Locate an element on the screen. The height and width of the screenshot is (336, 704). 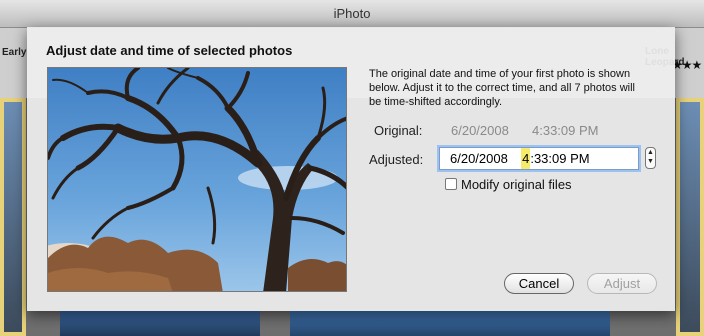
original-date: 6/20/2008 is located at coordinates (480, 130).